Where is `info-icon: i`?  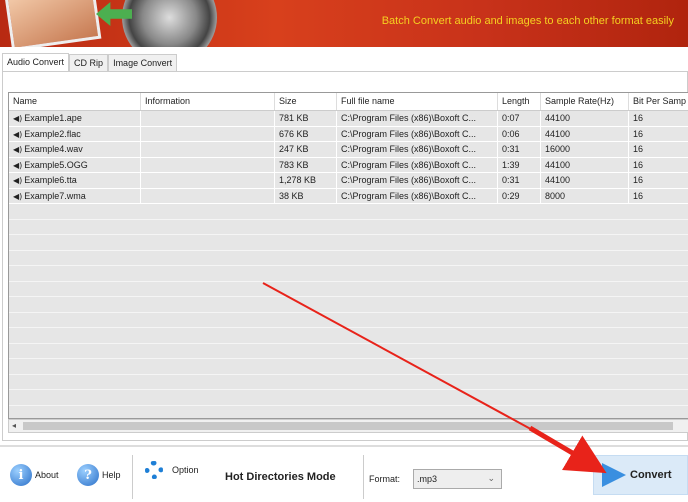
info-icon: i is located at coordinates (21, 475).